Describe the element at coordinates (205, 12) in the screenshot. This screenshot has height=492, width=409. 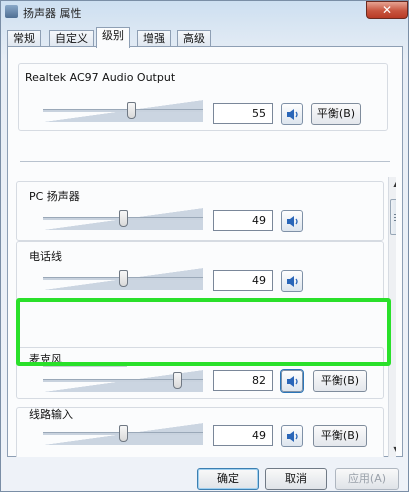
I see `title-bar: 扬声器 属性 ✕` at that location.